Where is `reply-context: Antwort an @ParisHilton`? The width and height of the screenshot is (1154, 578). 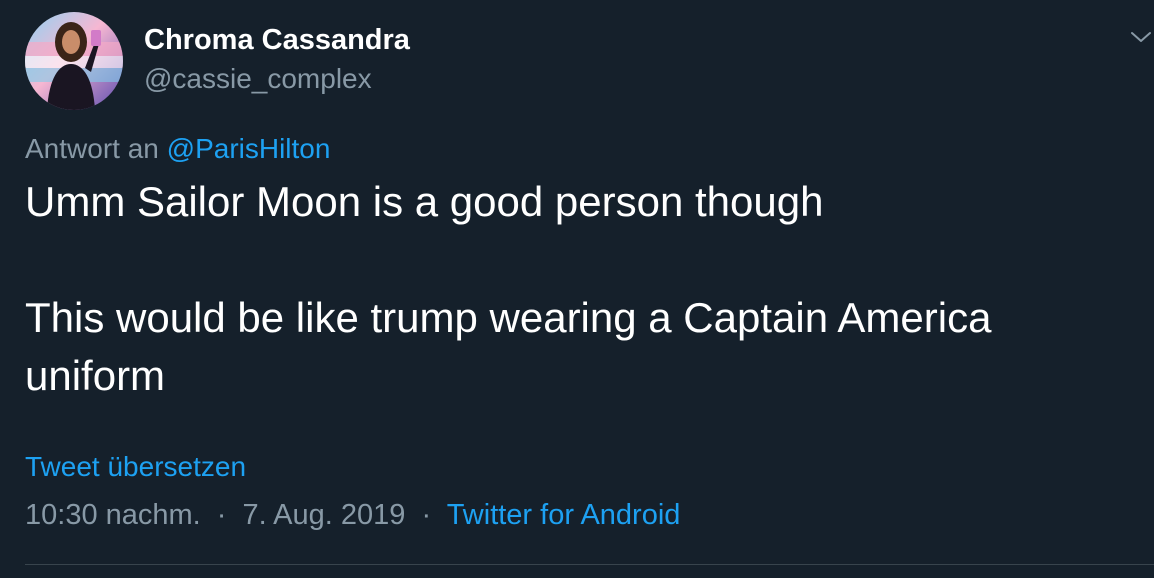
reply-context: Antwort an @ParisHilton is located at coordinates (177, 149).